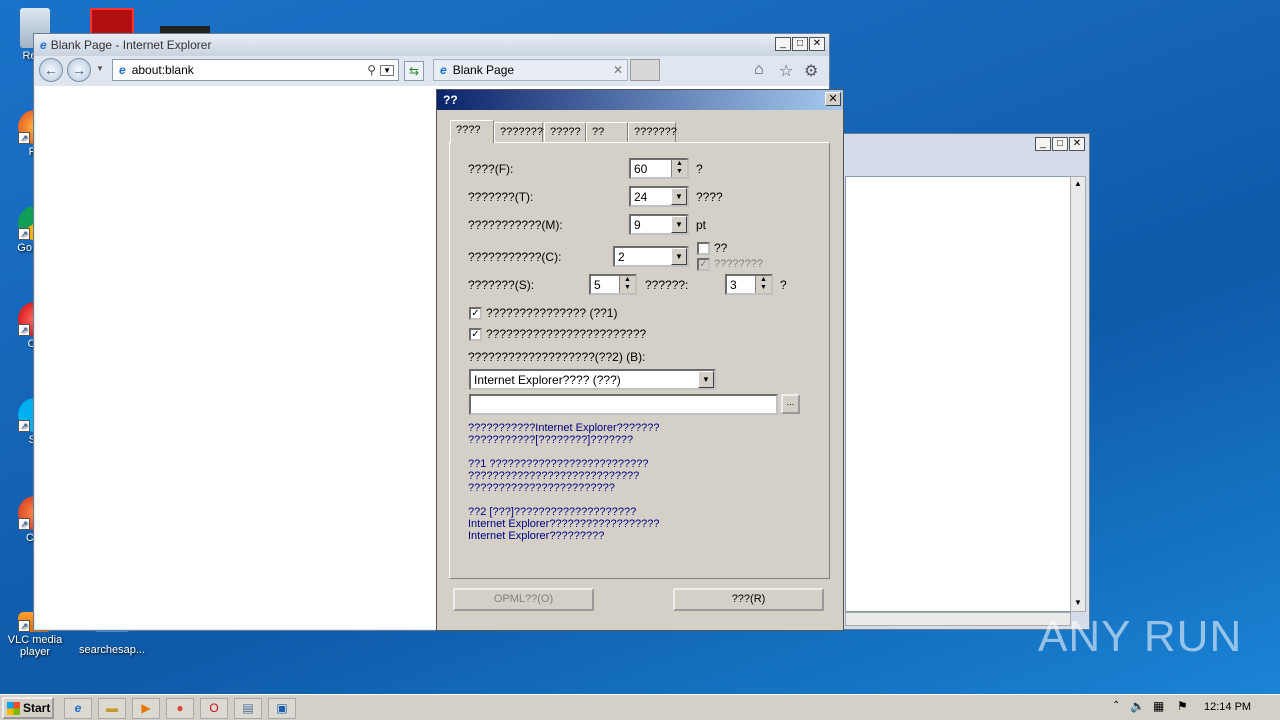 The height and width of the screenshot is (720, 1280). What do you see at coordinates (613, 284) in the screenshot?
I see `speed-stepper: 5 ▲ ▼` at bounding box center [613, 284].